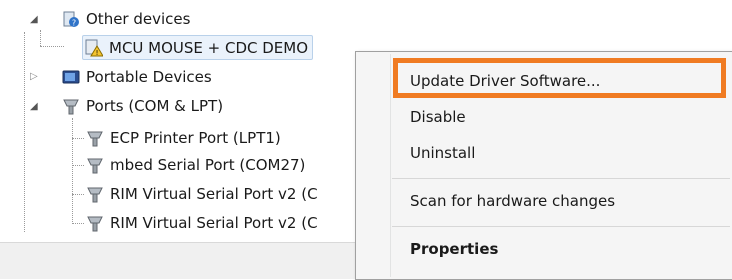 Image resolution: width=732 pixels, height=280 pixels. What do you see at coordinates (34, 77) in the screenshot?
I see `expand-arrow-icon: ▷` at bounding box center [34, 77].